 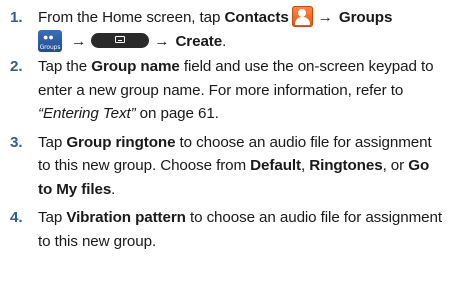 I want to click on default-option: Default, so click(x=275, y=165).